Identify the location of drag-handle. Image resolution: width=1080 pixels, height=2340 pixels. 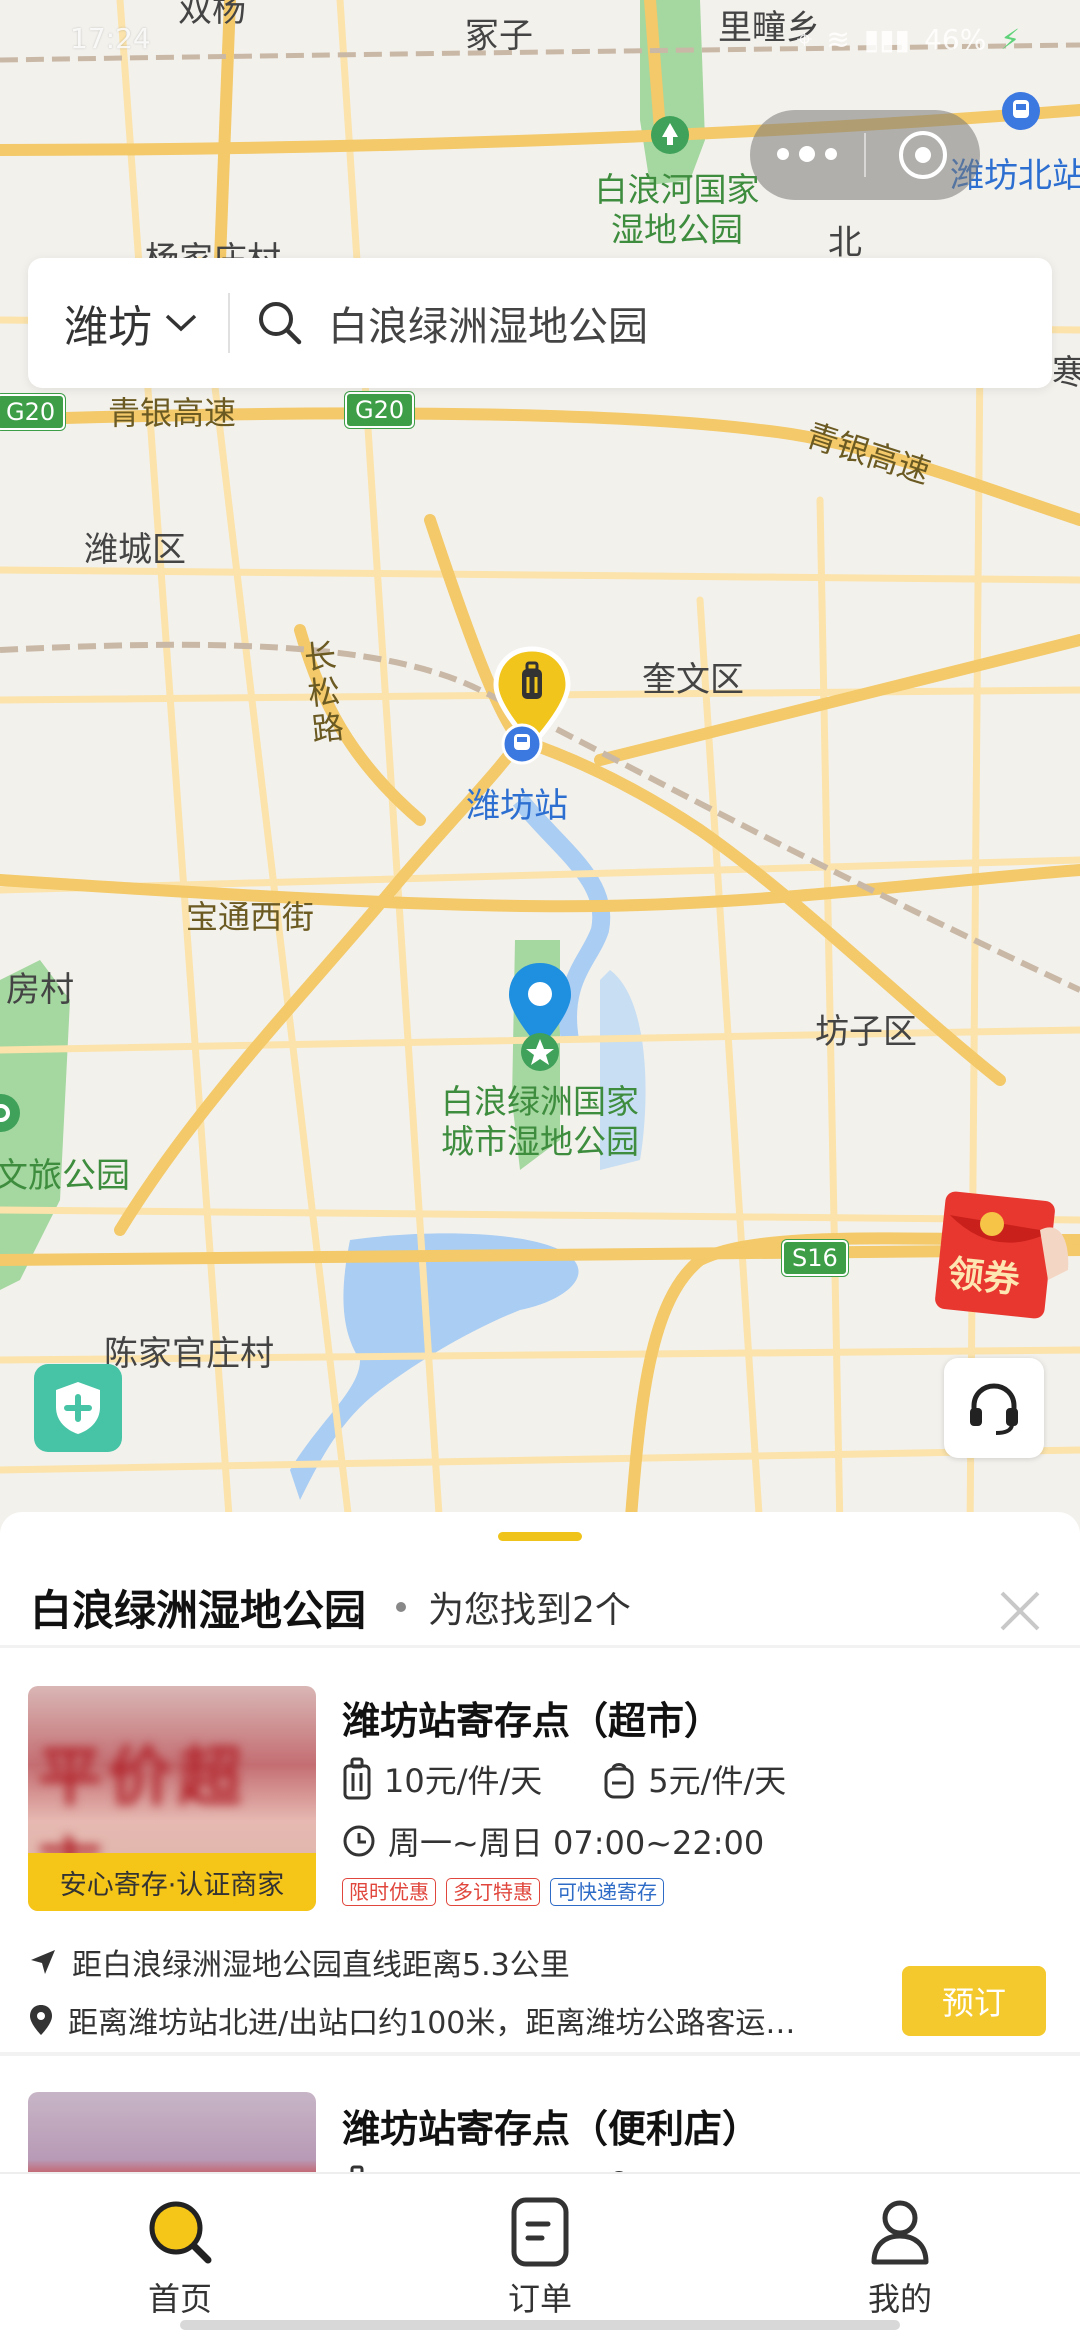
(540, 1536).